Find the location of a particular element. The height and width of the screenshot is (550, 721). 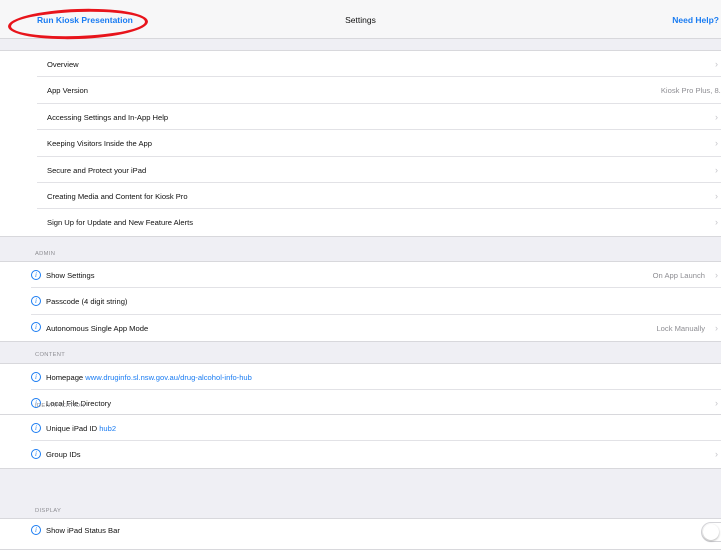

identification-section-header: IDENTIFICATION is located at coordinates (60, 406).